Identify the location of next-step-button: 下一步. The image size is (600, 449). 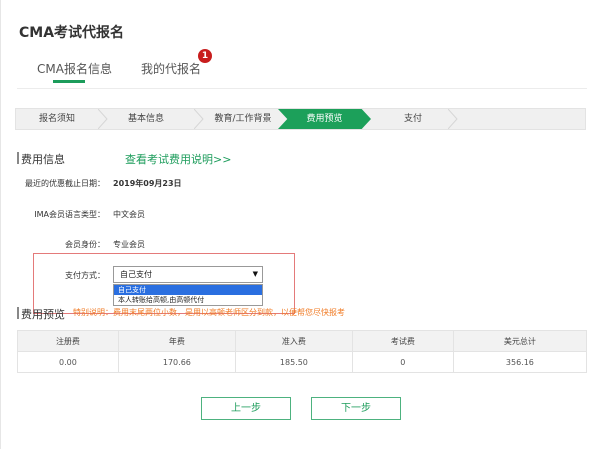
(356, 408).